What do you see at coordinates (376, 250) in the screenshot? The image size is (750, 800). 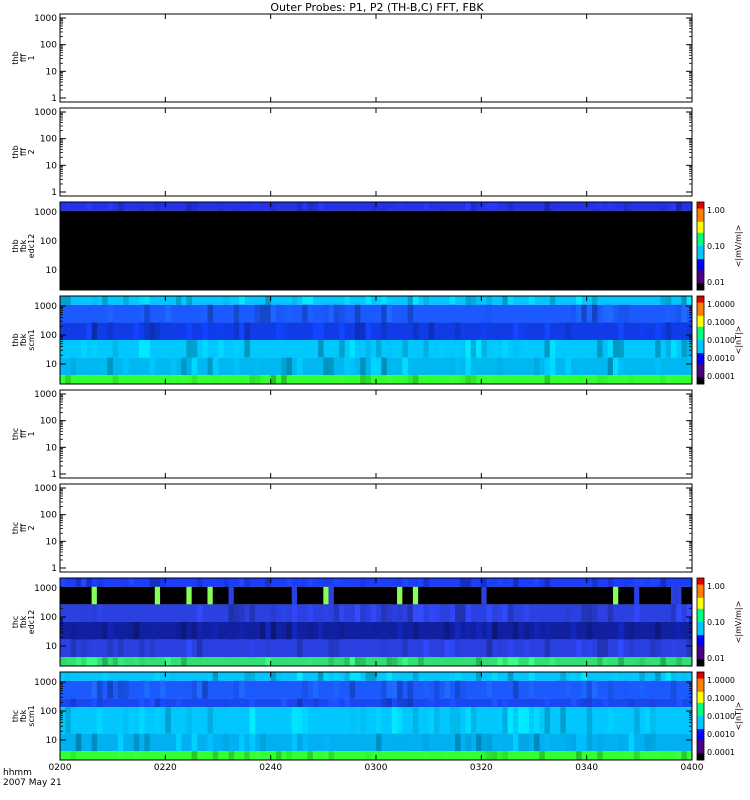 I see `spectrogram-band` at bounding box center [376, 250].